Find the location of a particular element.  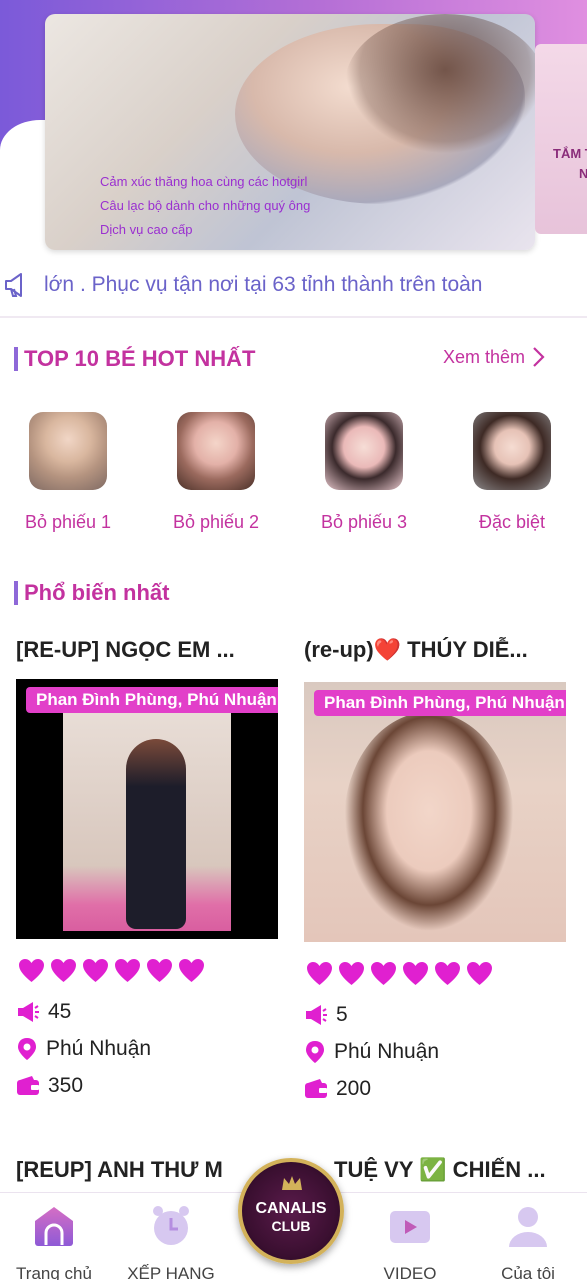

photo-figure is located at coordinates (156, 834).